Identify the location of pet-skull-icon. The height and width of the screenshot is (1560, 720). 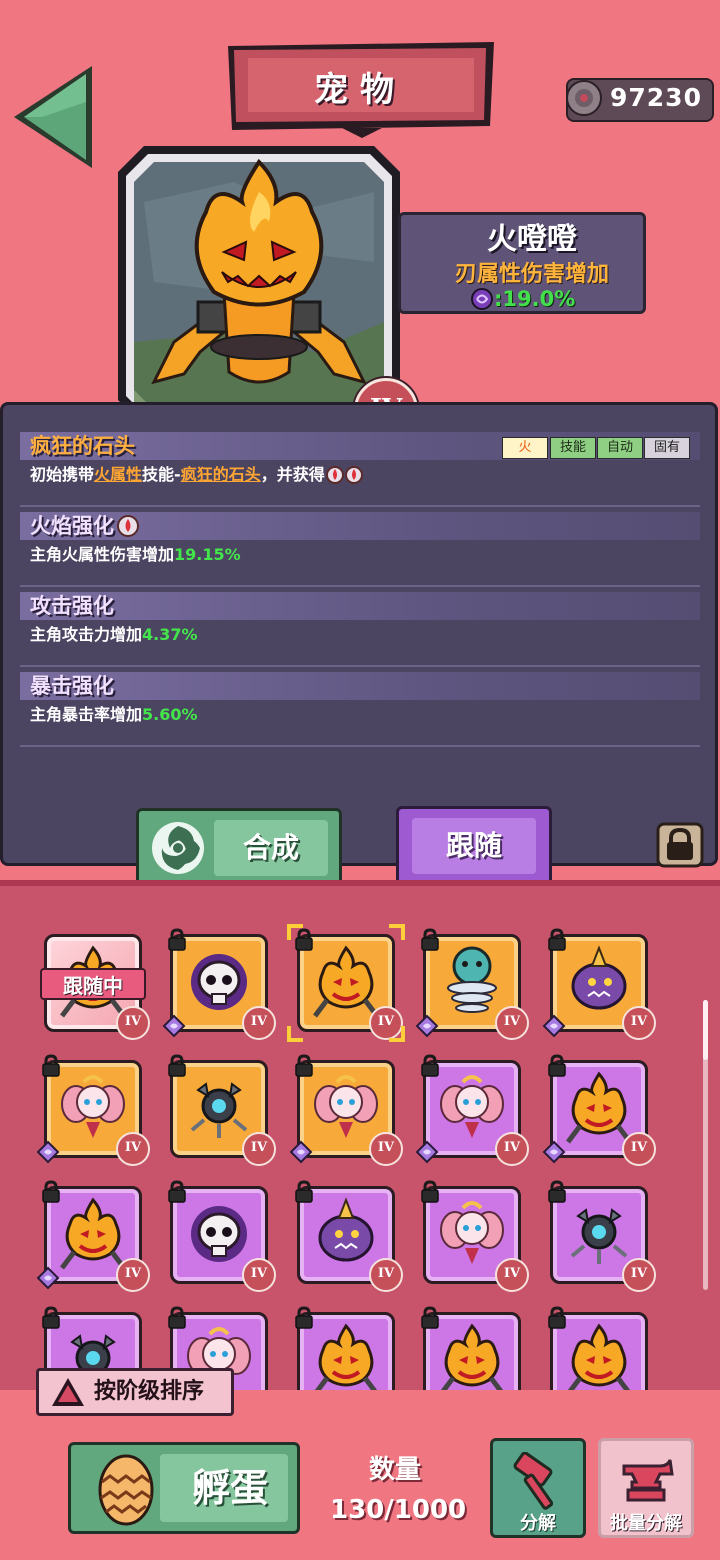
(219, 1234).